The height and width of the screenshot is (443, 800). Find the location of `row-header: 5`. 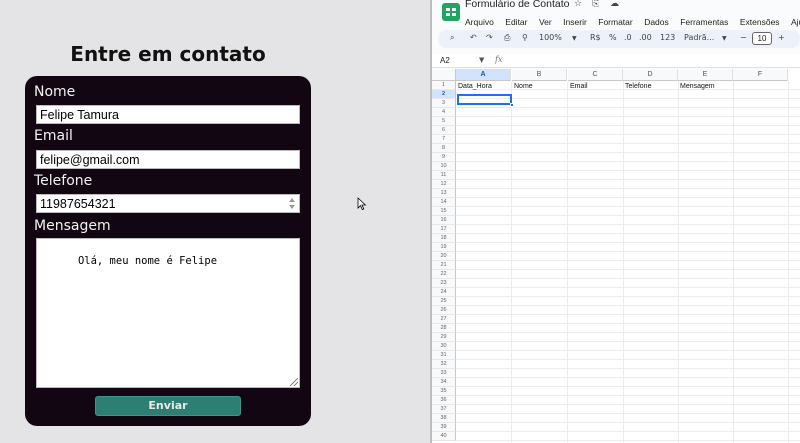

row-header: 5 is located at coordinates (444, 121).